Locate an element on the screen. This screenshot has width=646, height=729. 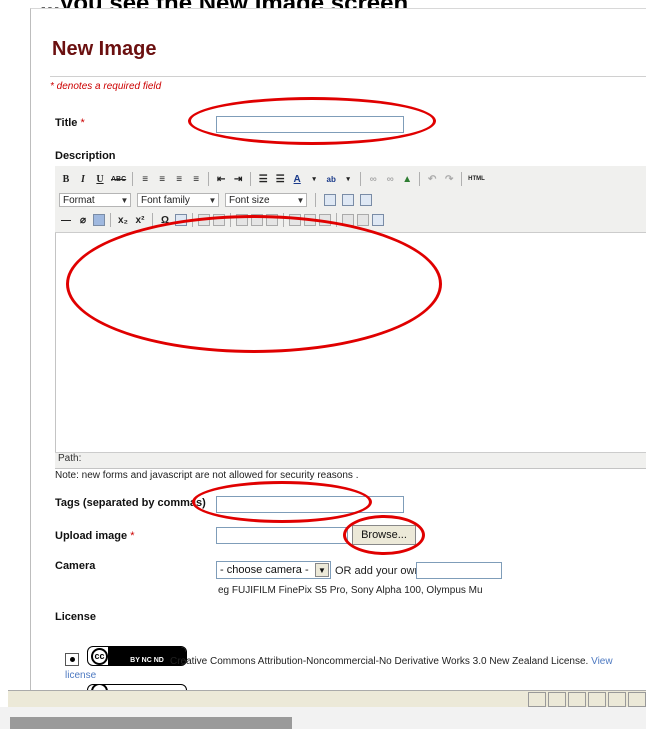
text-color-icon: A is located at coordinates (297, 179).